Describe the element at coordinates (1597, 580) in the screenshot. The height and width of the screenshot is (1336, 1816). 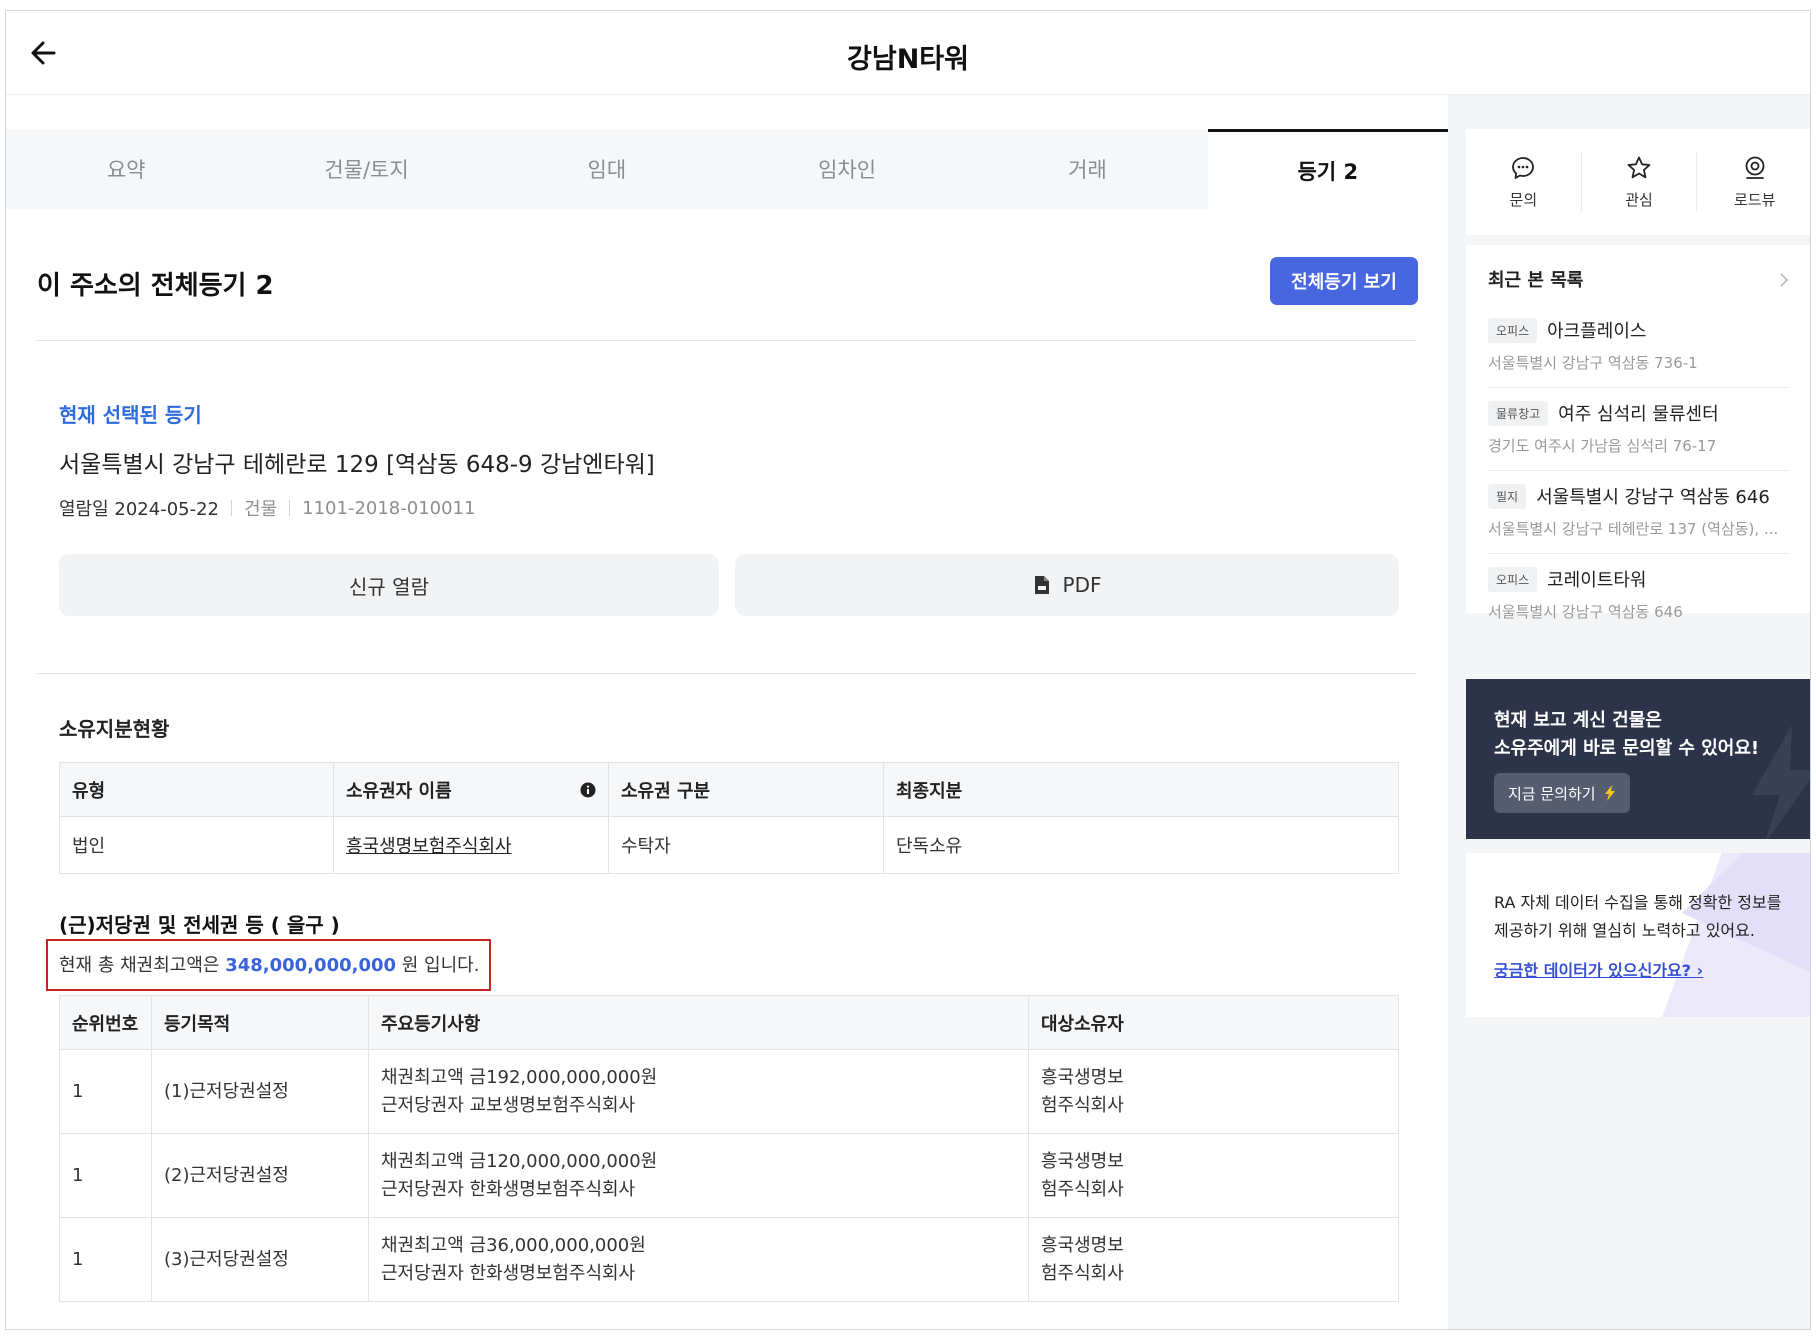
I see `recent-item-name: 코레이트타워` at that location.